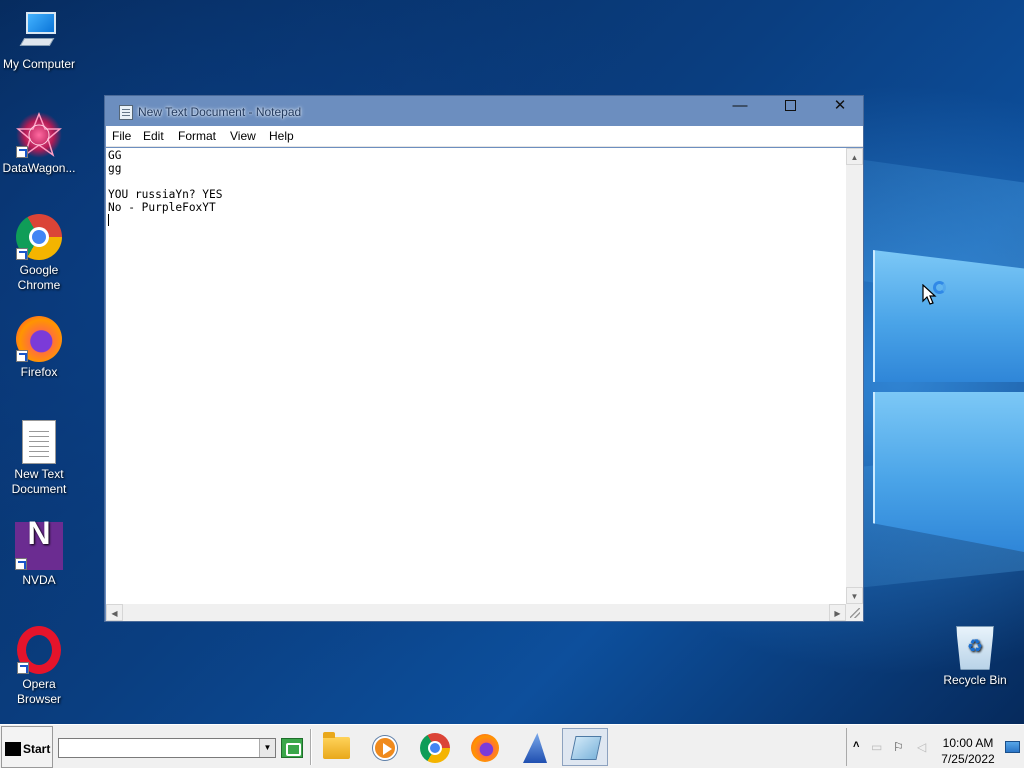  Describe the element at coordinates (854, 376) in the screenshot. I see `vertical-scrollbar: ▲ ▼` at that location.